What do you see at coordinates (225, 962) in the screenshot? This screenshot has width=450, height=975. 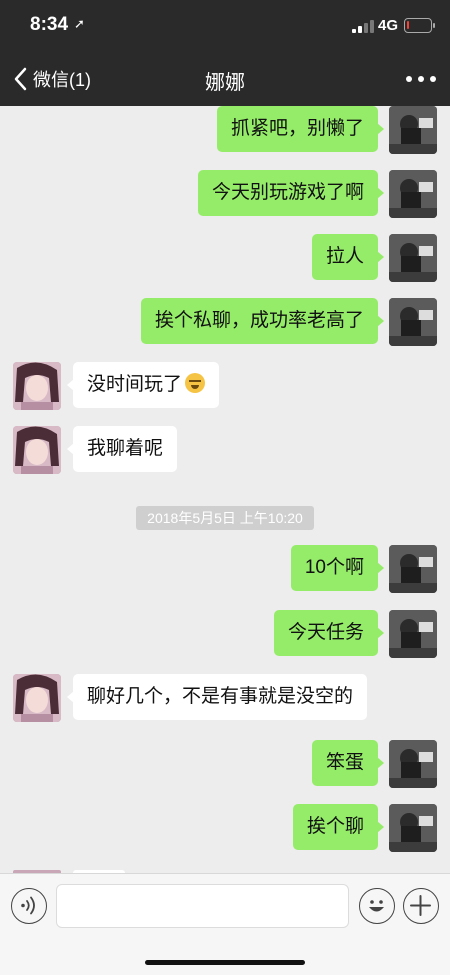 I see `home-indicator` at bounding box center [225, 962].